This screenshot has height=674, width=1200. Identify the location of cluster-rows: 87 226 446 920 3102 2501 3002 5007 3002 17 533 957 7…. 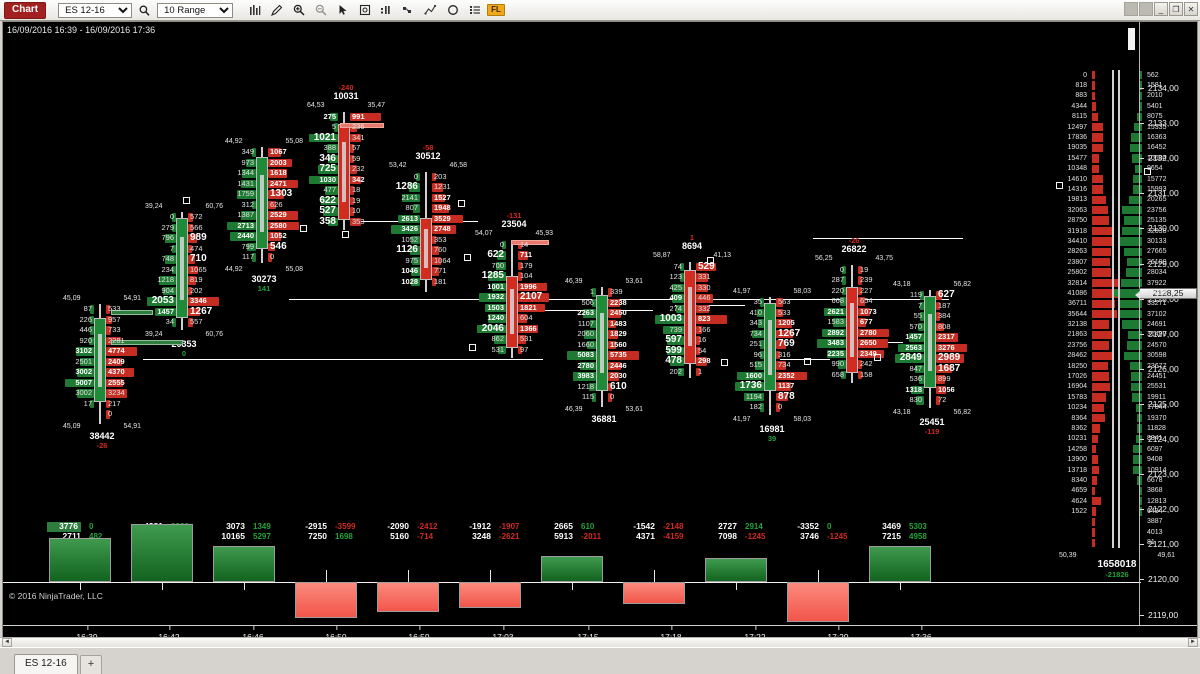
(102, 364).